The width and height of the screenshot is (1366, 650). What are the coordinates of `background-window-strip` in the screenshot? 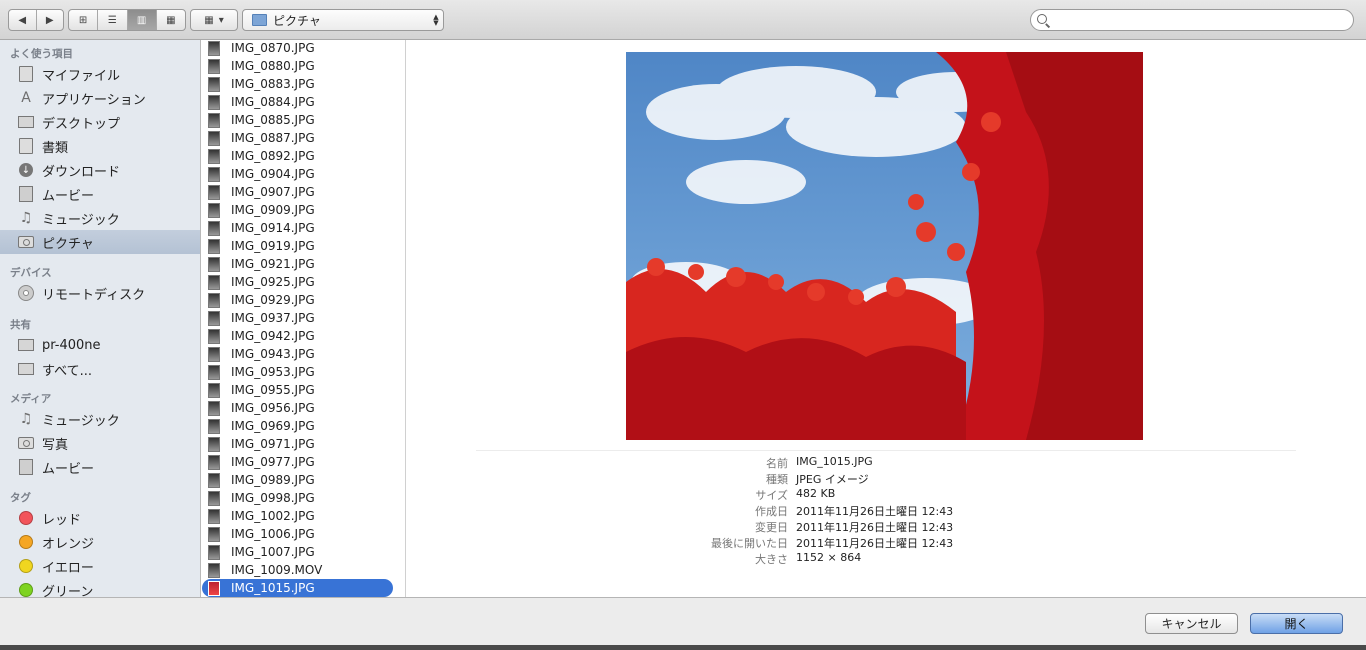 It's located at (683, 647).